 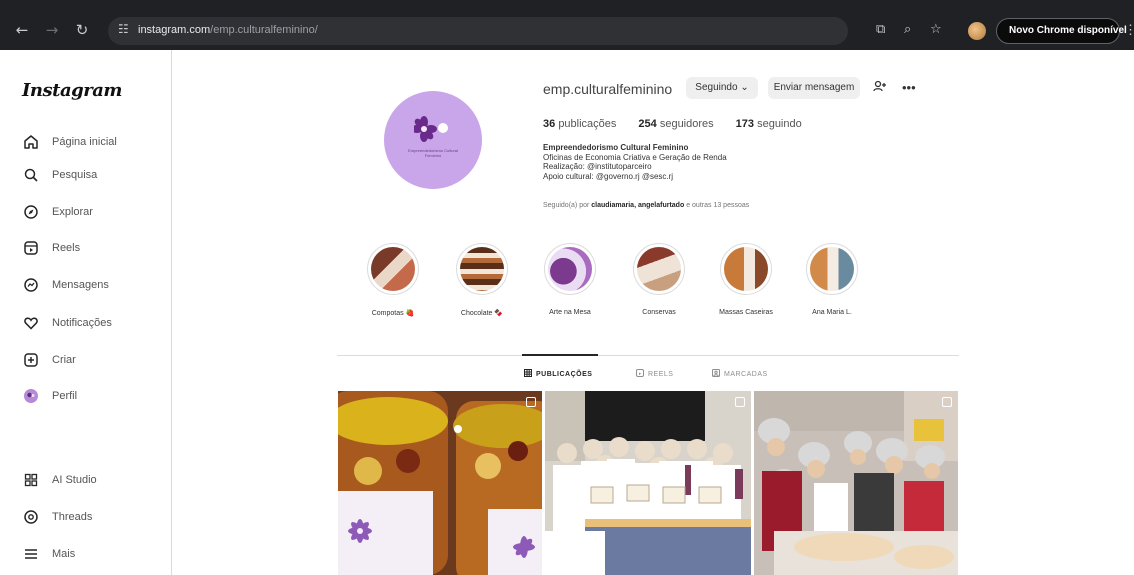 What do you see at coordinates (909, 87) in the screenshot?
I see `more-options-icon: •••` at bounding box center [909, 87].